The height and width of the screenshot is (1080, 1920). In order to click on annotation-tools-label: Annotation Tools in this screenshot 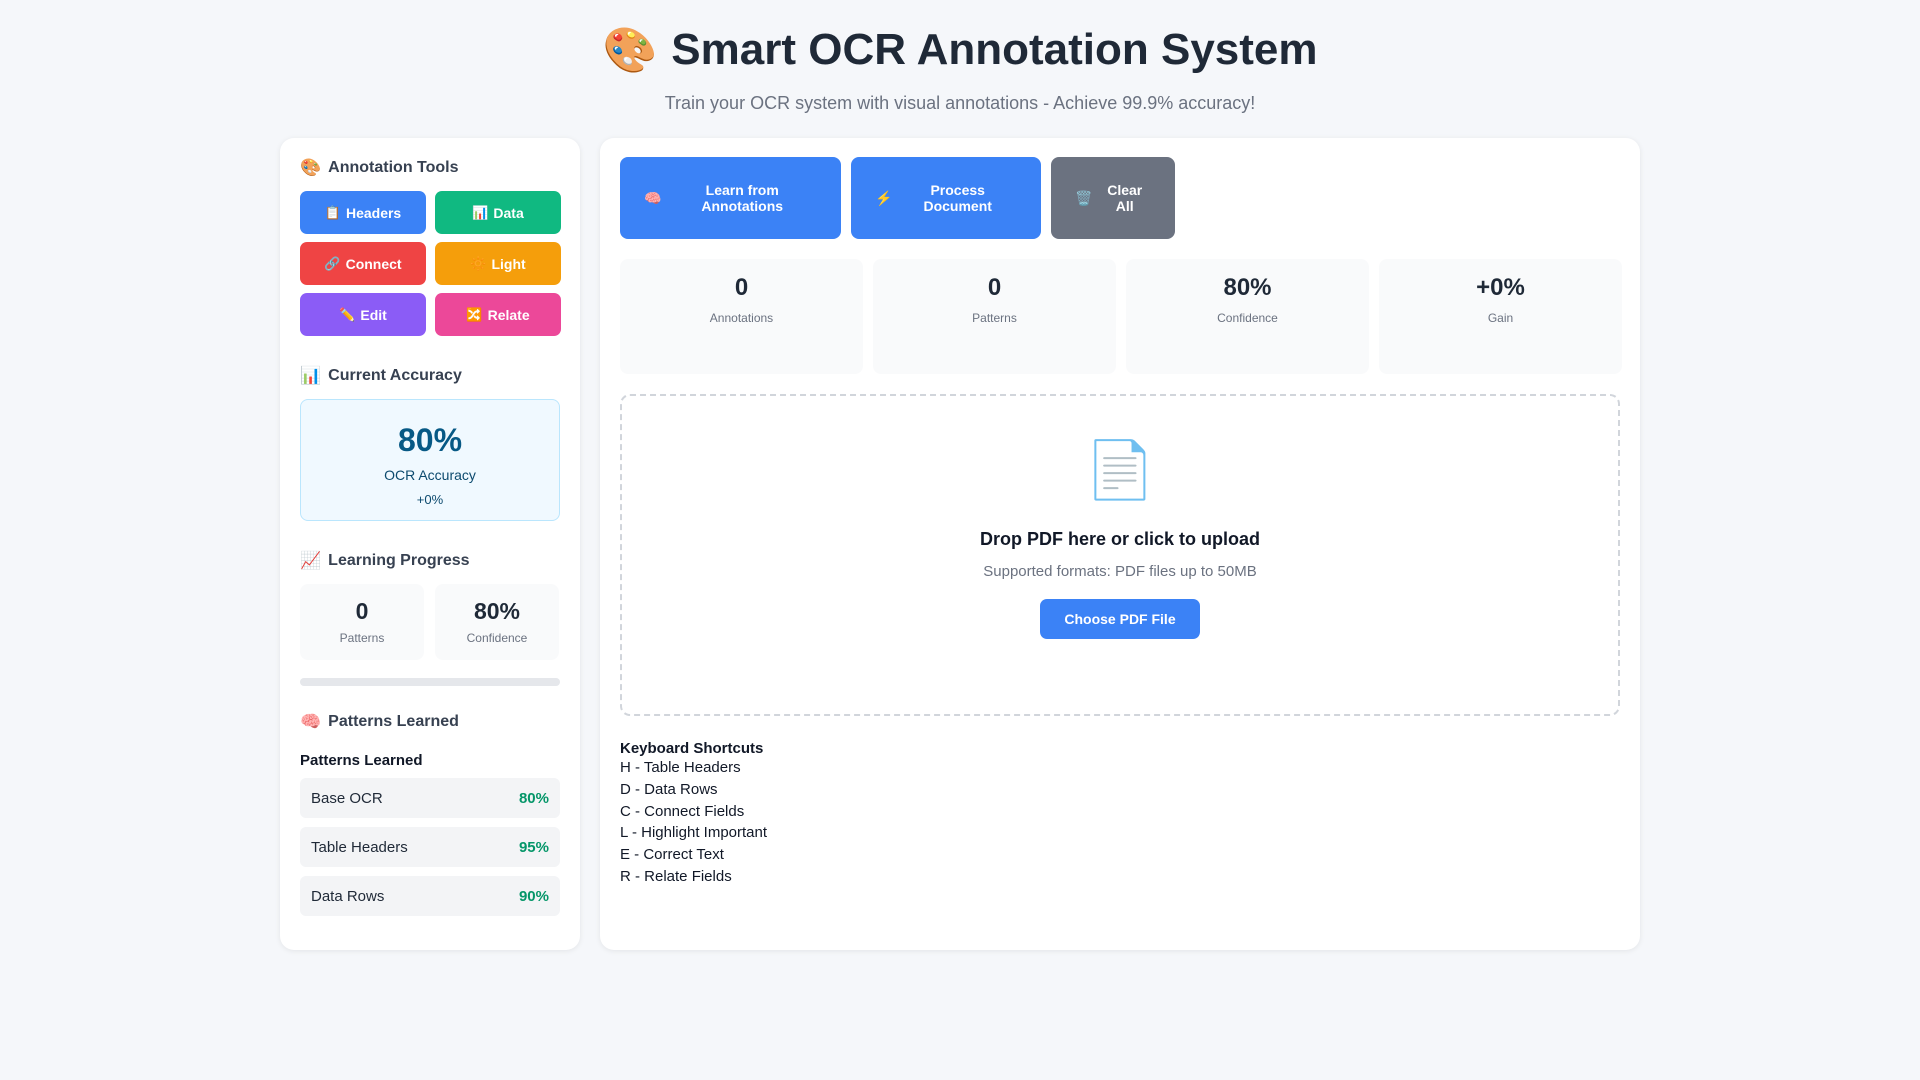, I will do `click(393, 167)`.